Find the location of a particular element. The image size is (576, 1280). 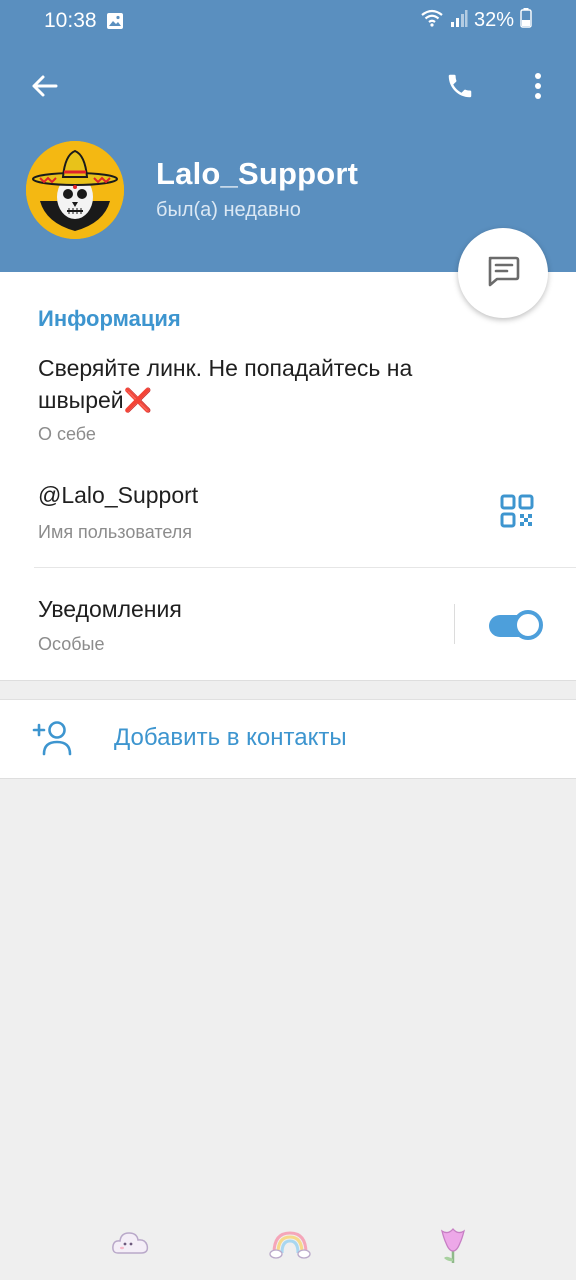

signal-icon is located at coordinates (459, 20).